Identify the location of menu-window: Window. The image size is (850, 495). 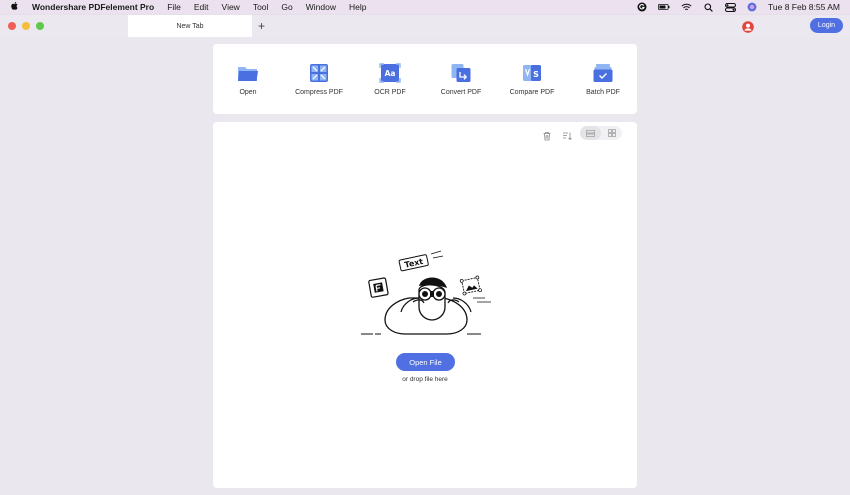
(321, 7).